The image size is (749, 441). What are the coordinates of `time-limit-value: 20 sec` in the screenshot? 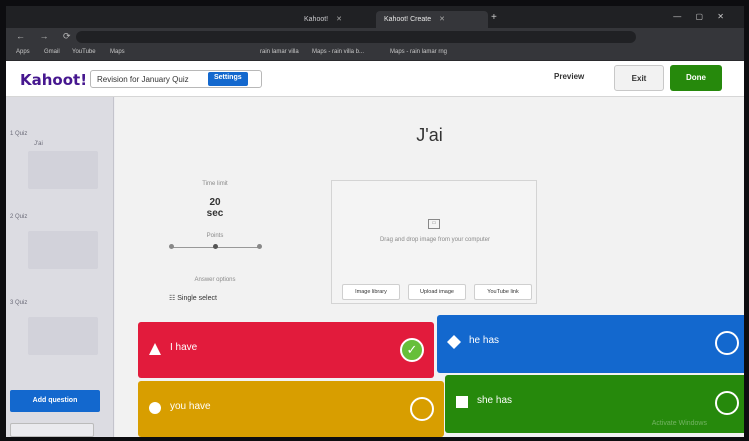 It's located at (215, 208).